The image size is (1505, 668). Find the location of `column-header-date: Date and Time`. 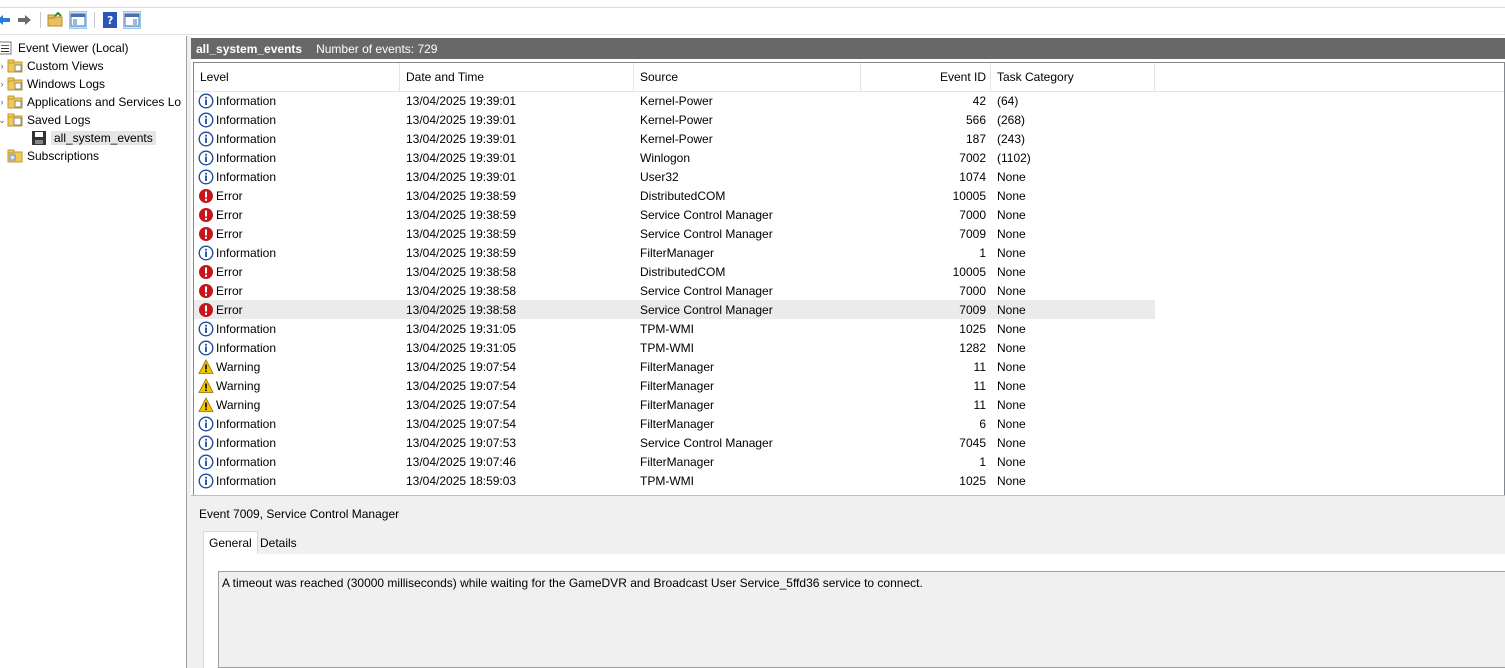

column-header-date: Date and Time is located at coordinates (517, 77).